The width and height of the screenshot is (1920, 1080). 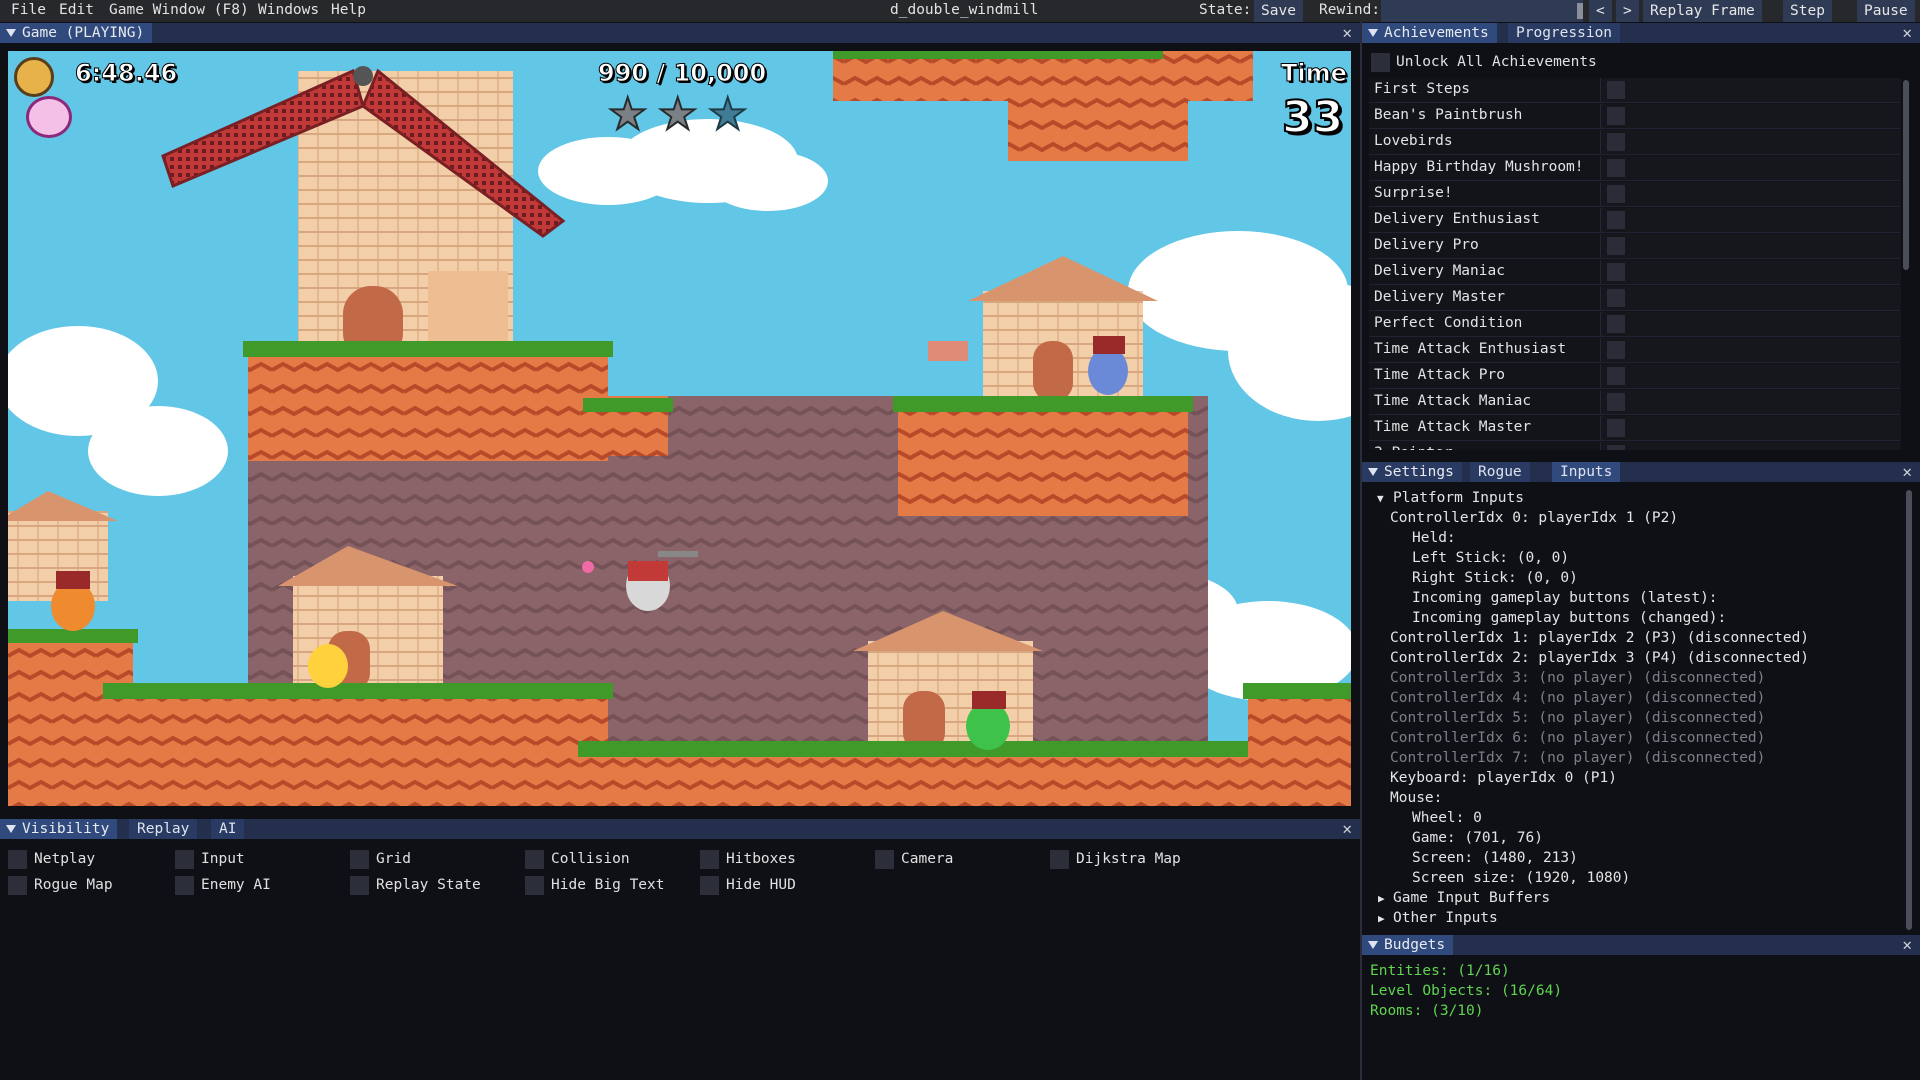 I want to click on menu-game-window: Game Window (F8), so click(x=179, y=10).